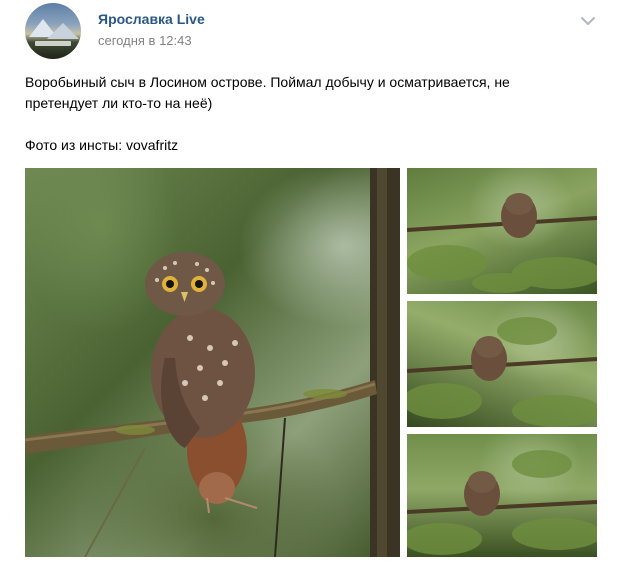  What do you see at coordinates (119, 103) in the screenshot?
I see `post-text-line: претендует ли кто-то на неё)` at bounding box center [119, 103].